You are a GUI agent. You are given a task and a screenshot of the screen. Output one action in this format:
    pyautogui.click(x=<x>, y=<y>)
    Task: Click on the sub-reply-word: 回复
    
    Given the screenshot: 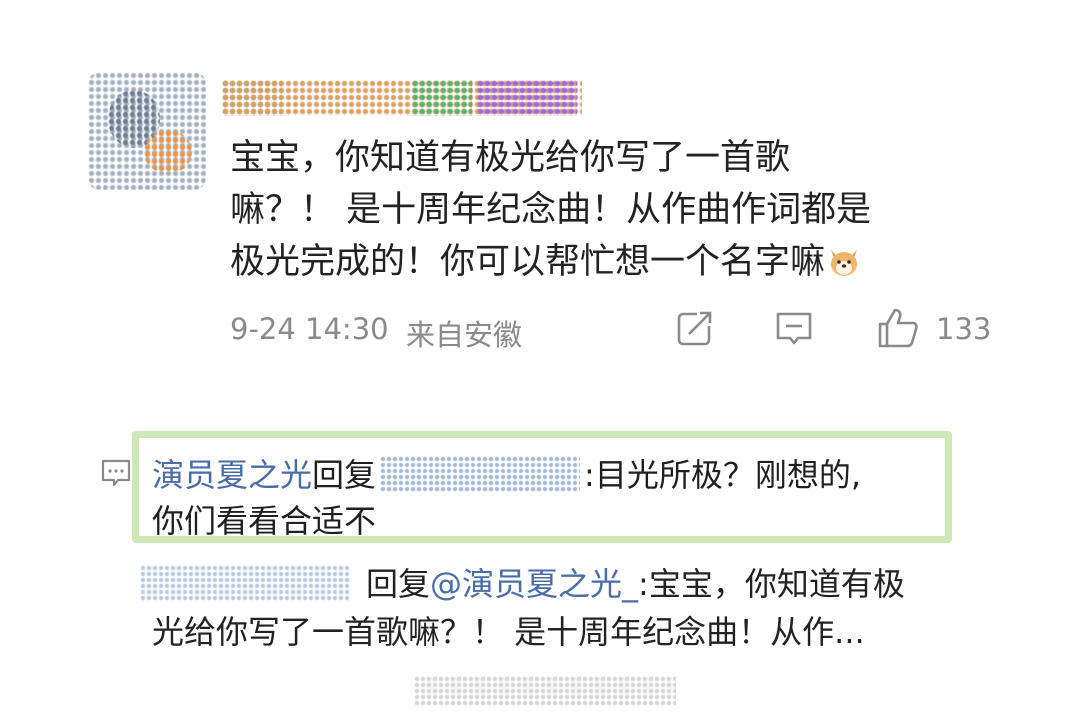 What is the action you would take?
    pyautogui.click(x=398, y=584)
    